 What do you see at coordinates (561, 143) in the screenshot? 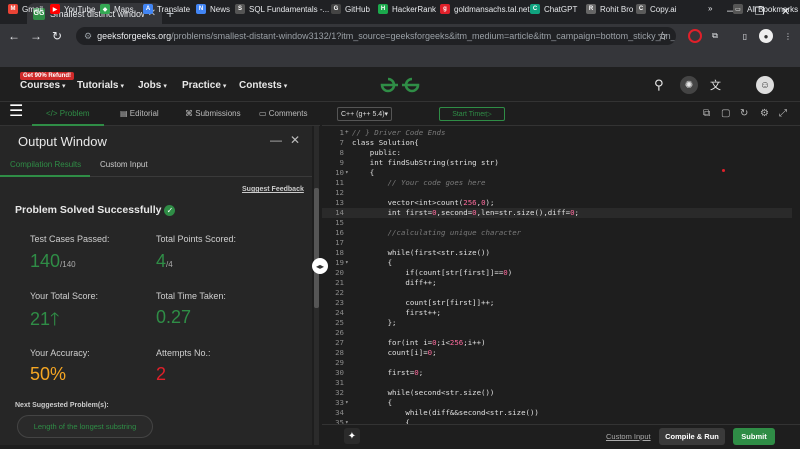
I see `code-line: 7 class Solution{` at bounding box center [561, 143].